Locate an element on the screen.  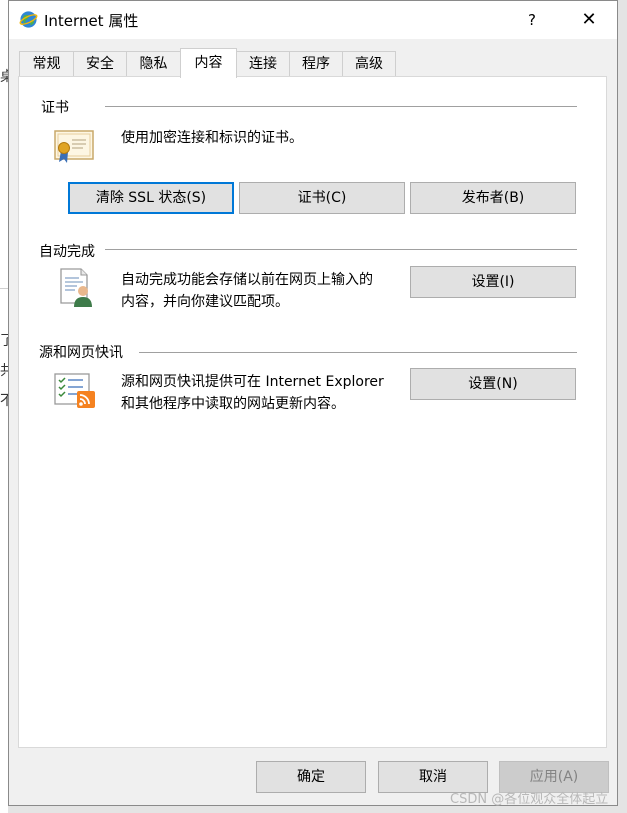
certificates-description: 使用加密连接和标识的证书。 is located at coordinates (212, 138).